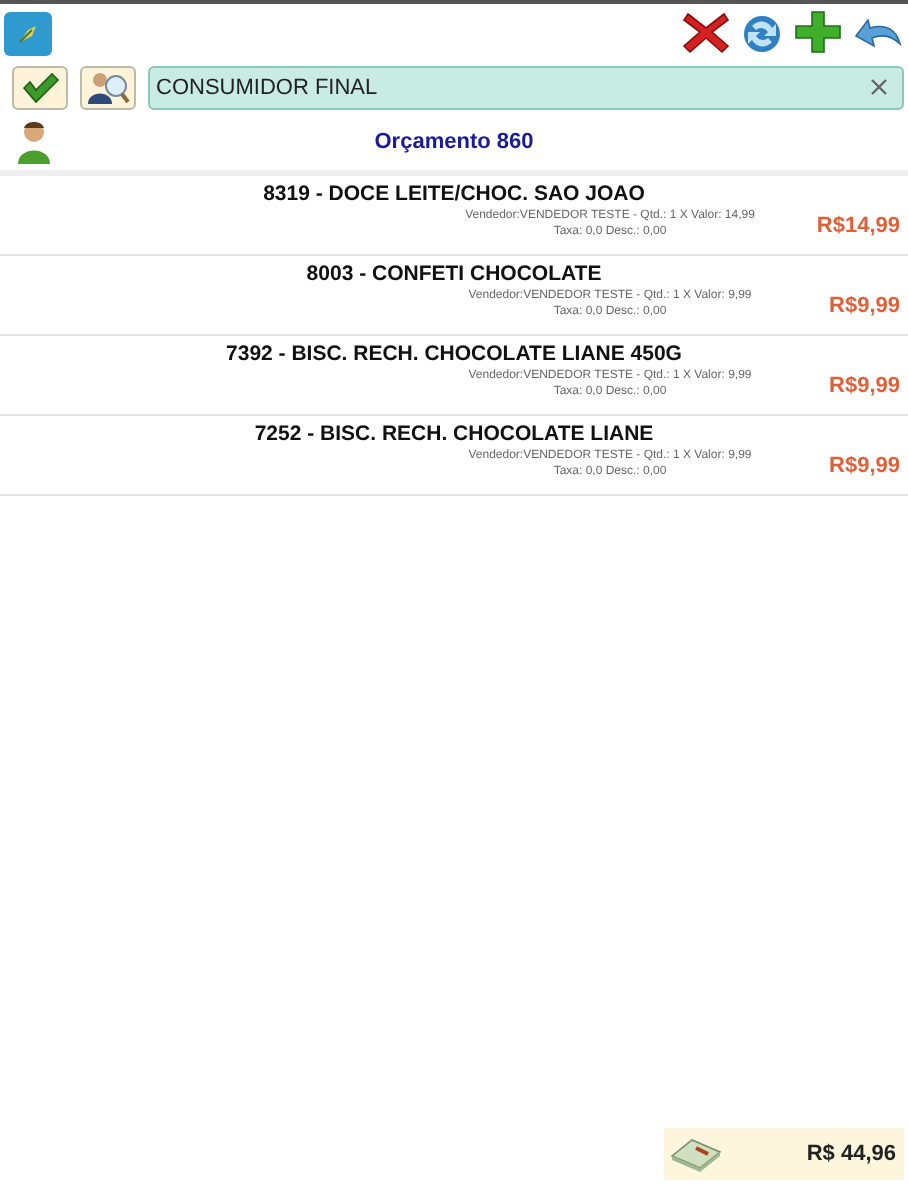 The width and height of the screenshot is (908, 1184). Describe the element at coordinates (34, 142) in the screenshot. I see `person-icon` at that location.